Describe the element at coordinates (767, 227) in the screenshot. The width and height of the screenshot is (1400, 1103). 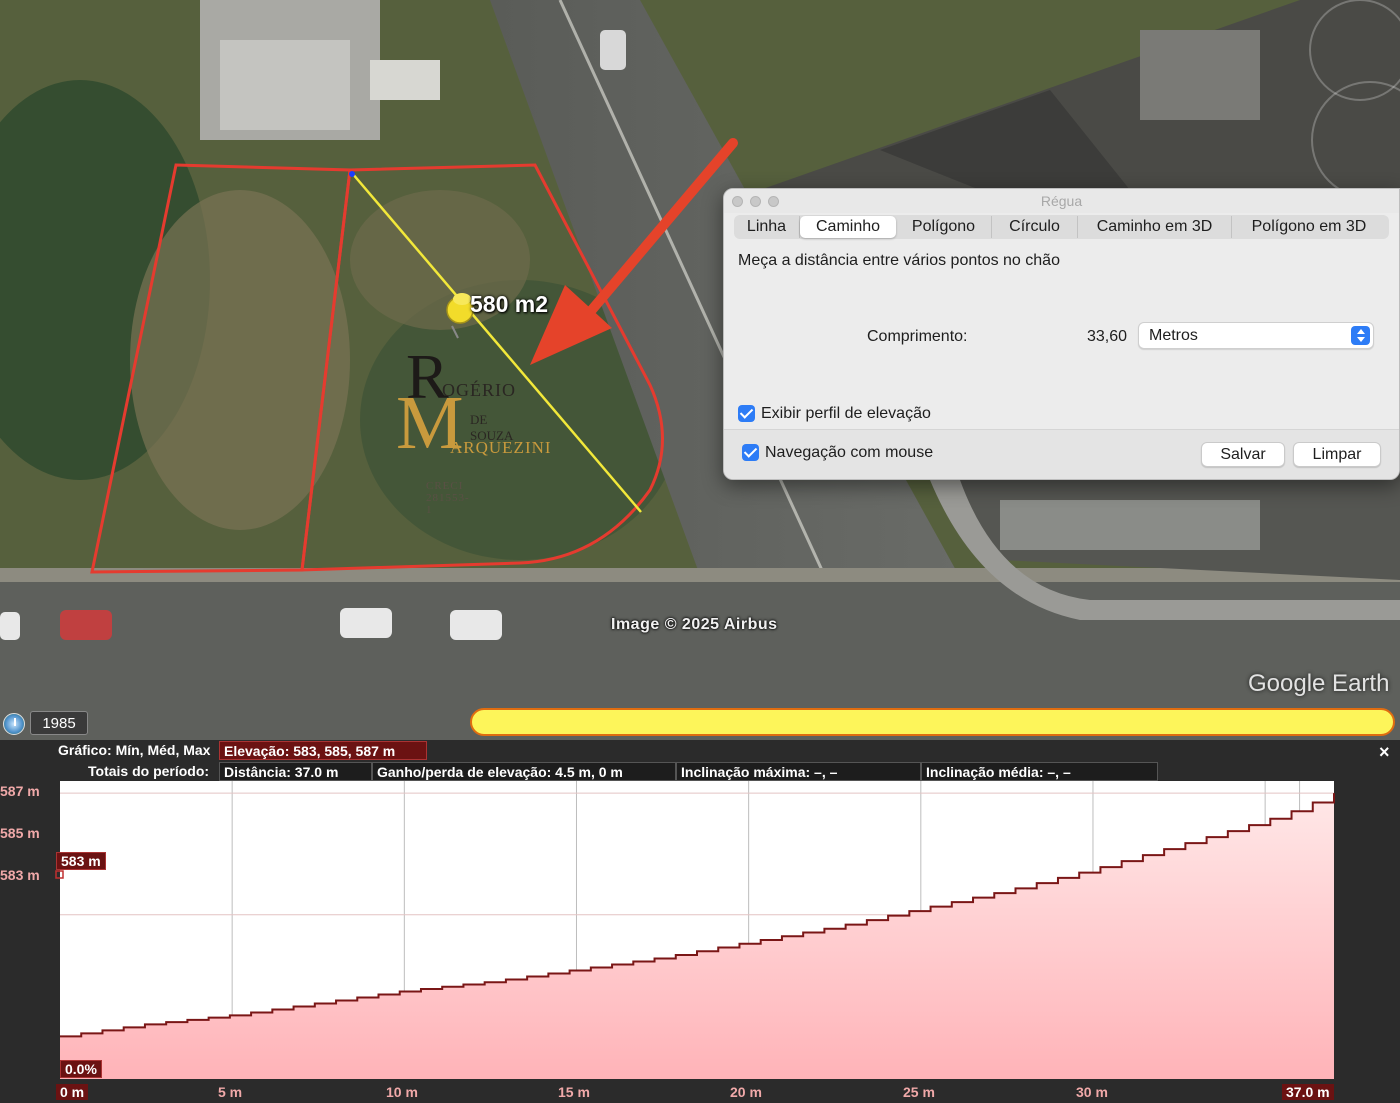
I see `tab-linha: Linha` at that location.